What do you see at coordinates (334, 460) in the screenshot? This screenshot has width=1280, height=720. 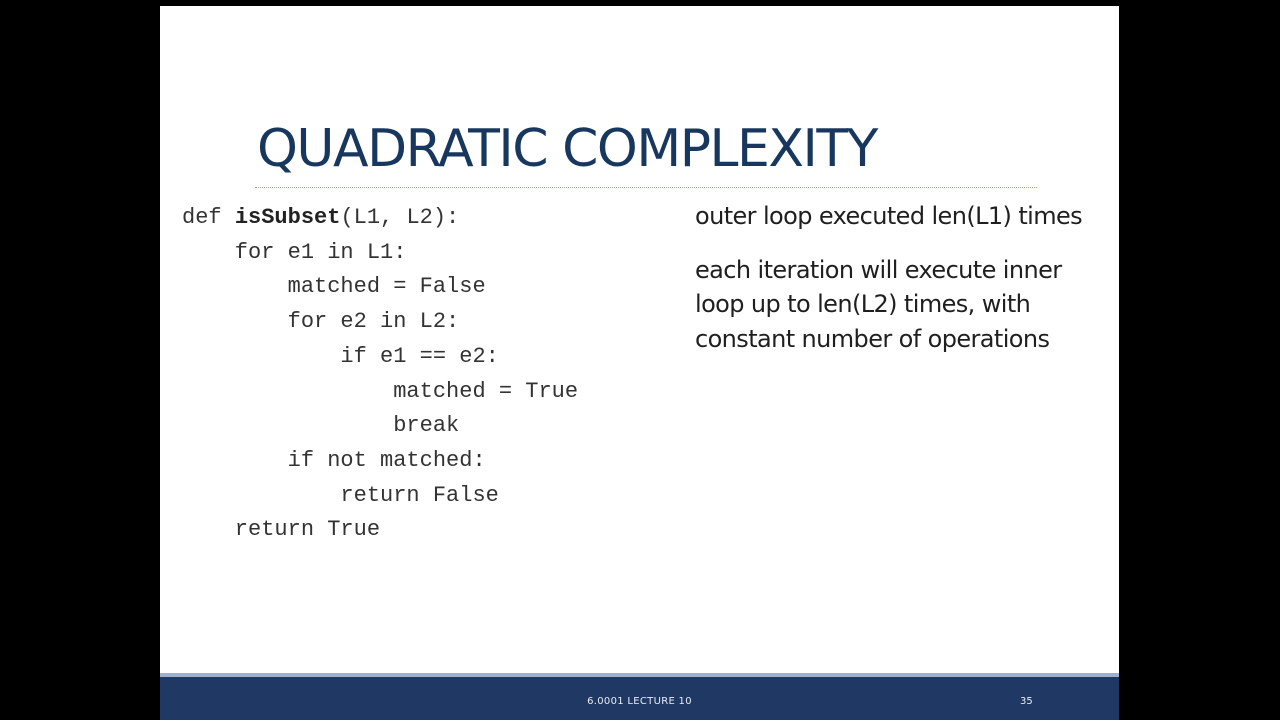 I see `code-line-if-not-matched: if not matched:` at bounding box center [334, 460].